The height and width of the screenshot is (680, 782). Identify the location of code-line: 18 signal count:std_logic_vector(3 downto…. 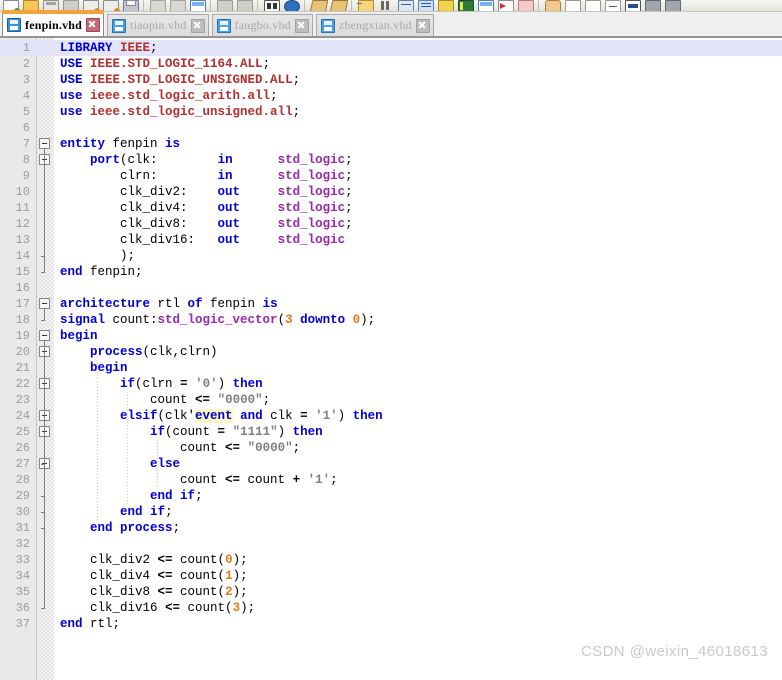
(391, 320).